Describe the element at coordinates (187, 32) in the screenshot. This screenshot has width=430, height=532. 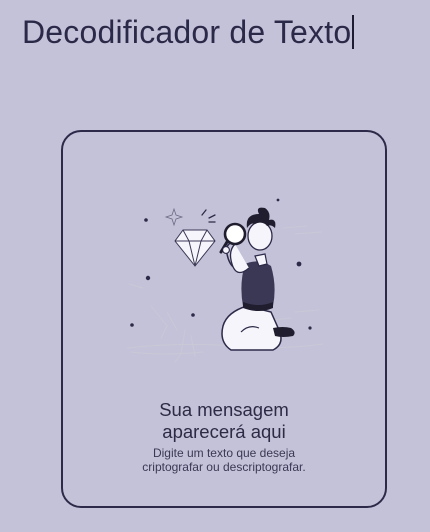
I see `page-title: Decodificador de Texto` at that location.